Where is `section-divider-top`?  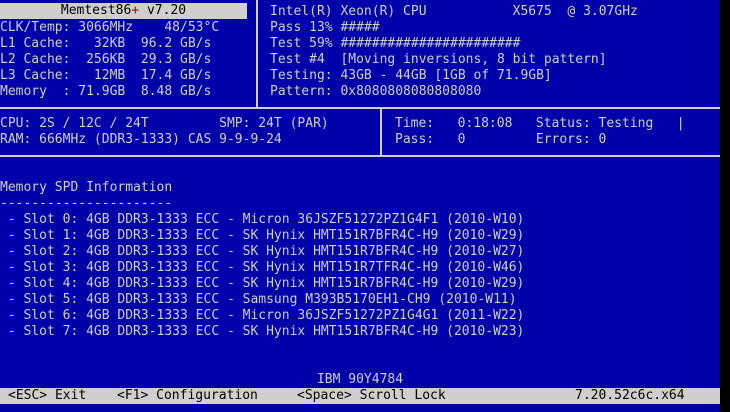
section-divider-top is located at coordinates (360, 108).